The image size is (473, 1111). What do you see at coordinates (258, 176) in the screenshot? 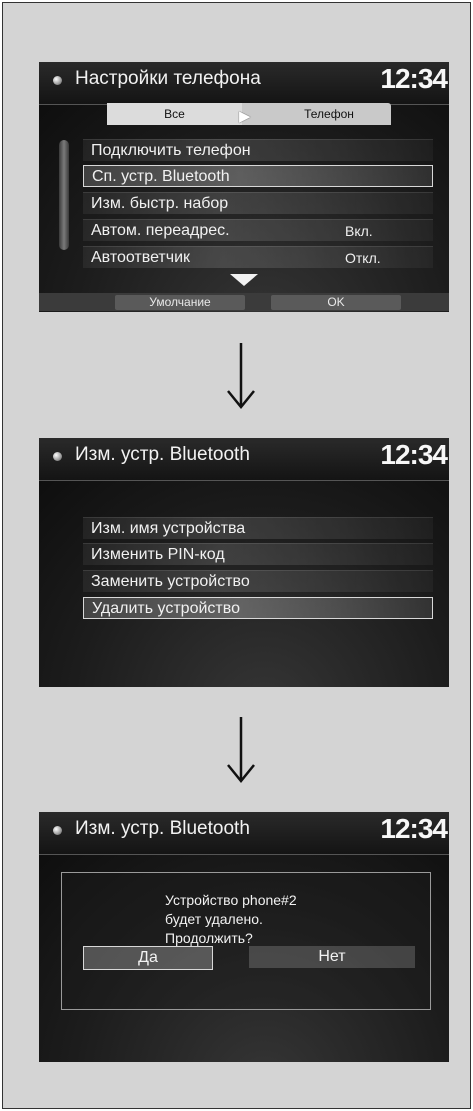
I see `menu-item-bluetooth-list: Сп. устр. Bluetooth` at bounding box center [258, 176].